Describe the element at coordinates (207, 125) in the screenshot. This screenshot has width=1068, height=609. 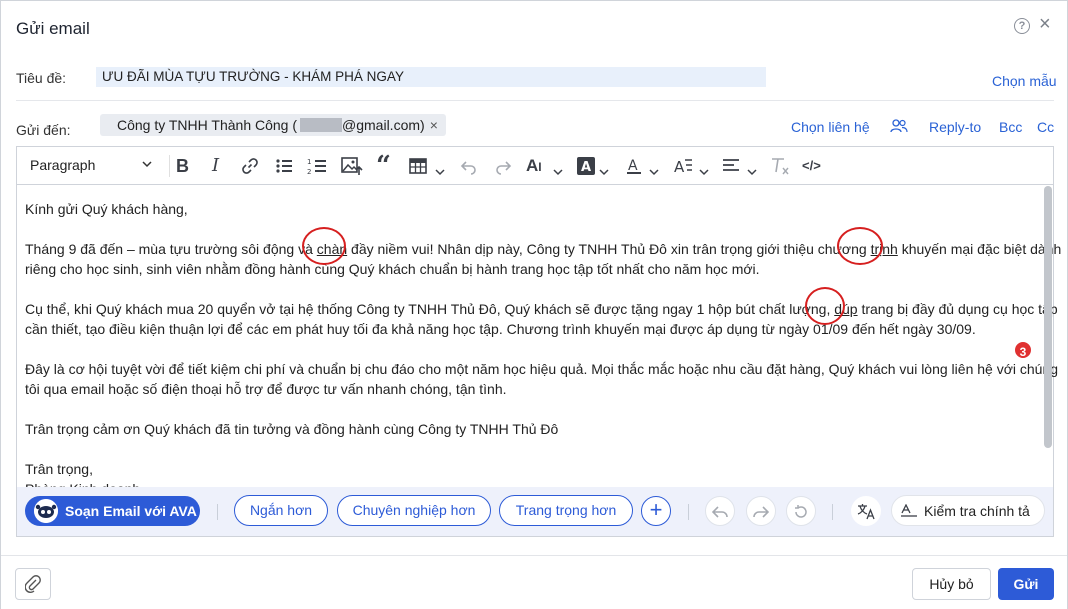
I see `recipient-chip-prefix: Công ty TNHH Thành Công (` at that location.